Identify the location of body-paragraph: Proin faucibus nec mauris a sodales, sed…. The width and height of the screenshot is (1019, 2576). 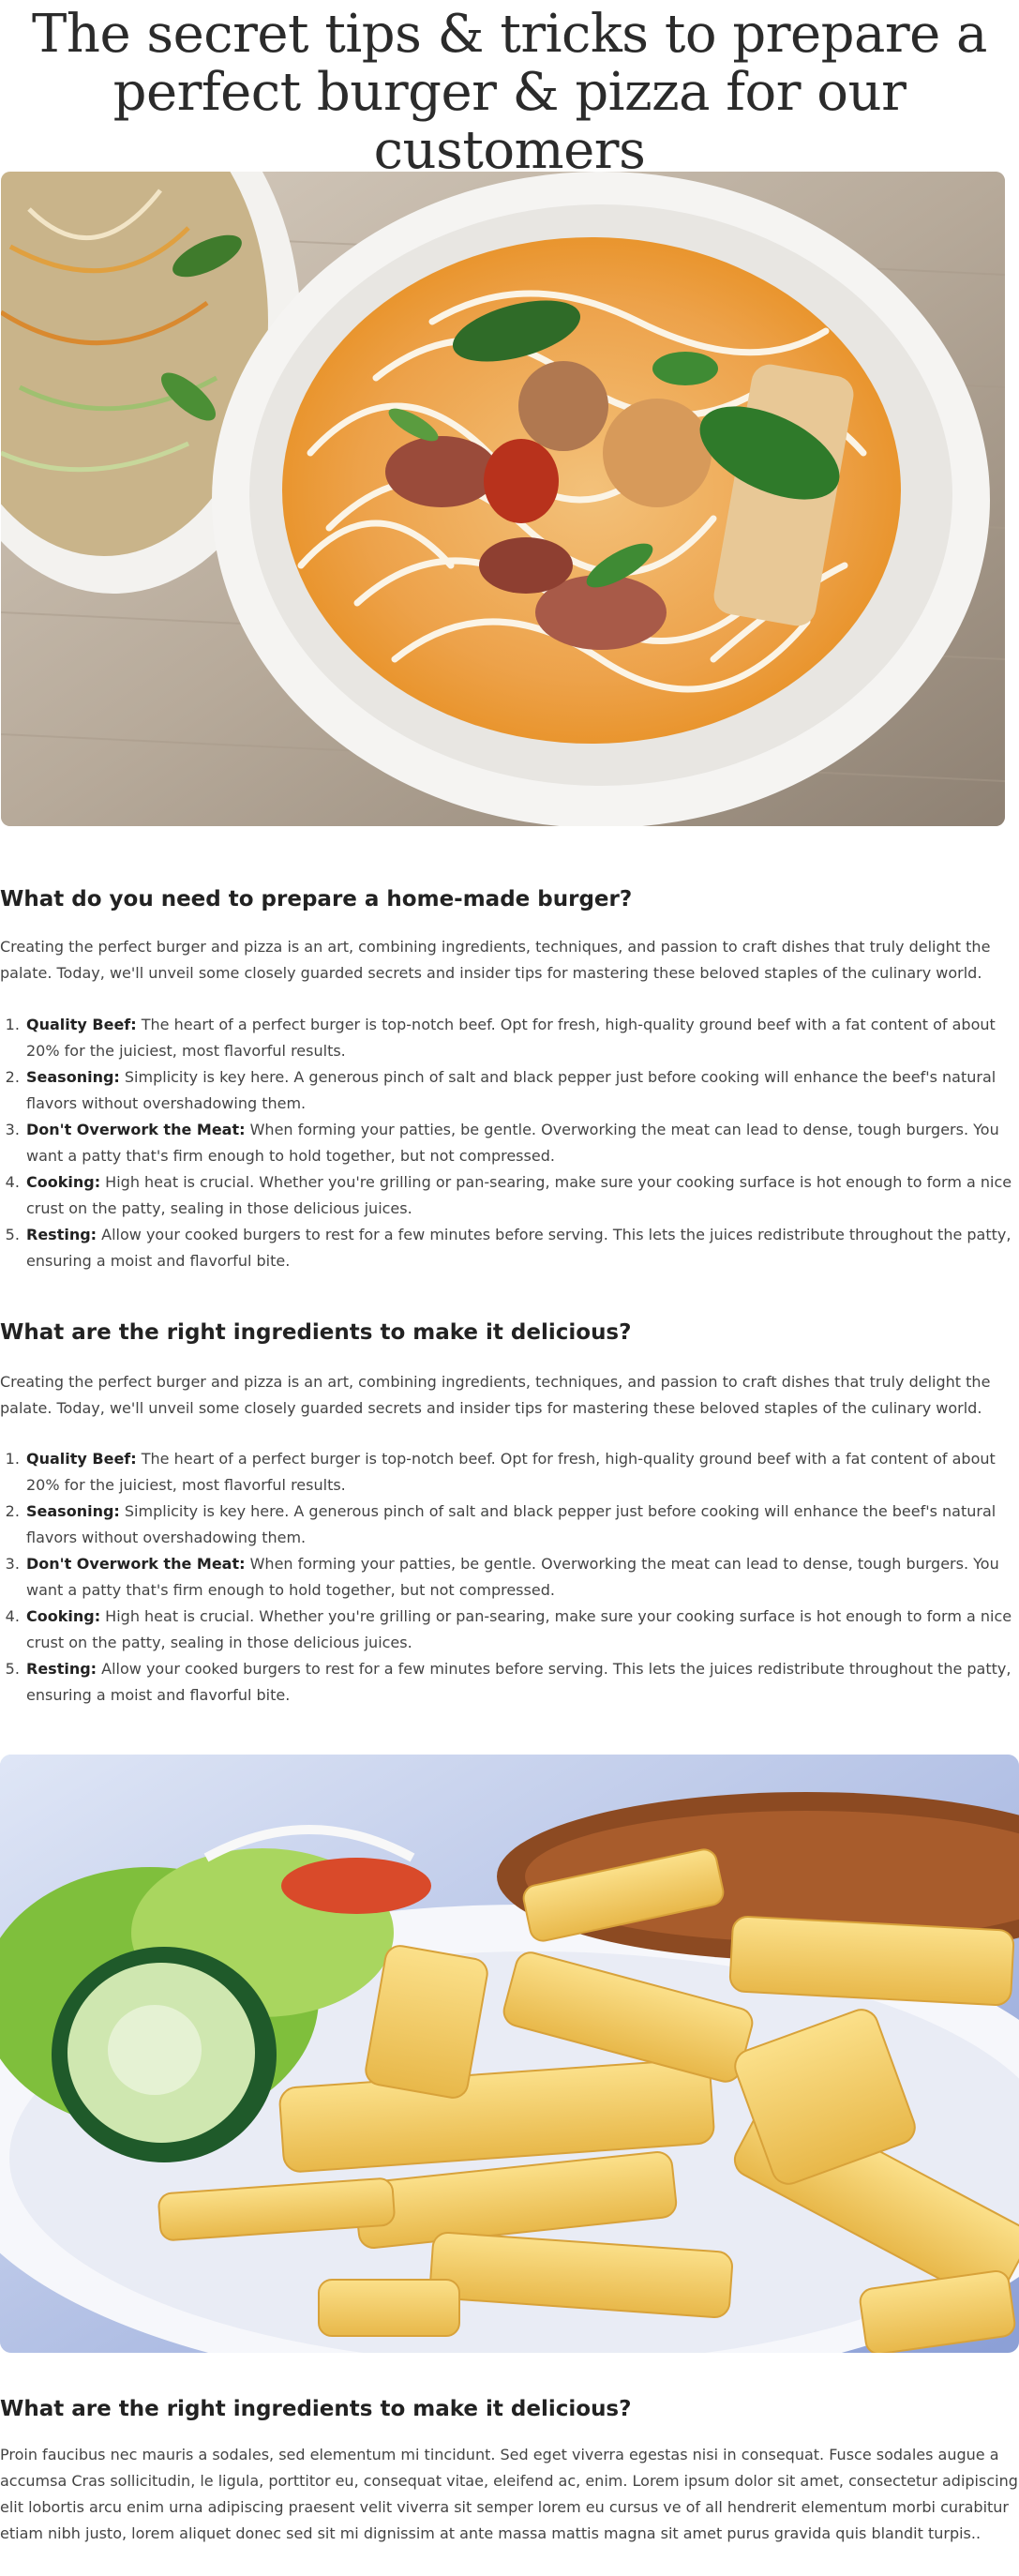
(509, 2494).